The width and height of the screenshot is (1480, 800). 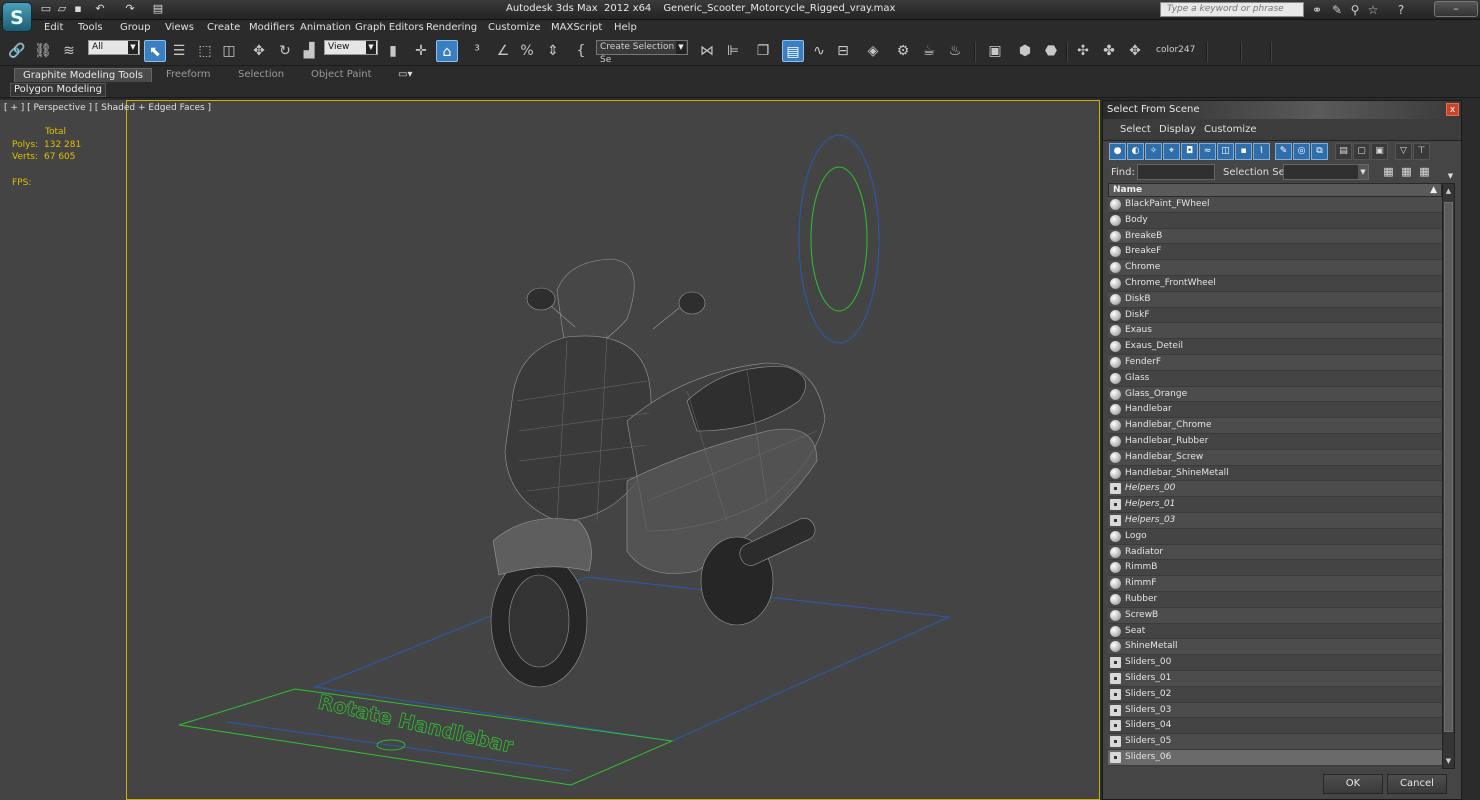 I want to click on list-item: Body, so click(x=1275, y=220).